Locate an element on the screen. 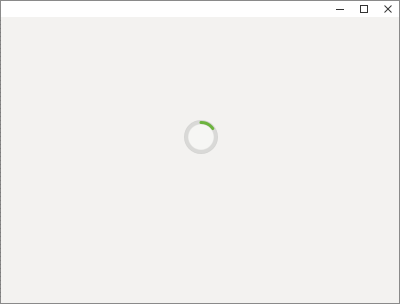 The image size is (400, 304). maximize-button is located at coordinates (364, 9).